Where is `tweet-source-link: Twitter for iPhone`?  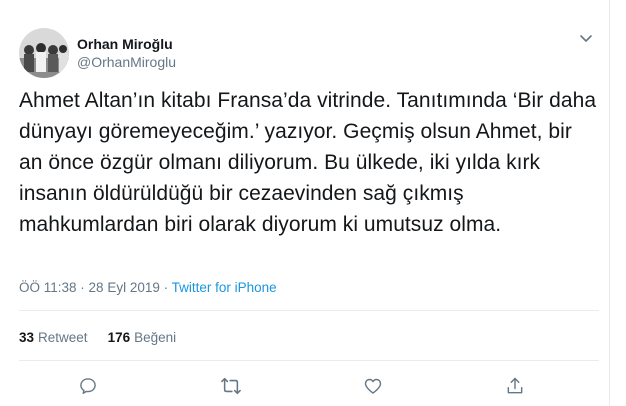 tweet-source-link: Twitter for iPhone is located at coordinates (224, 287).